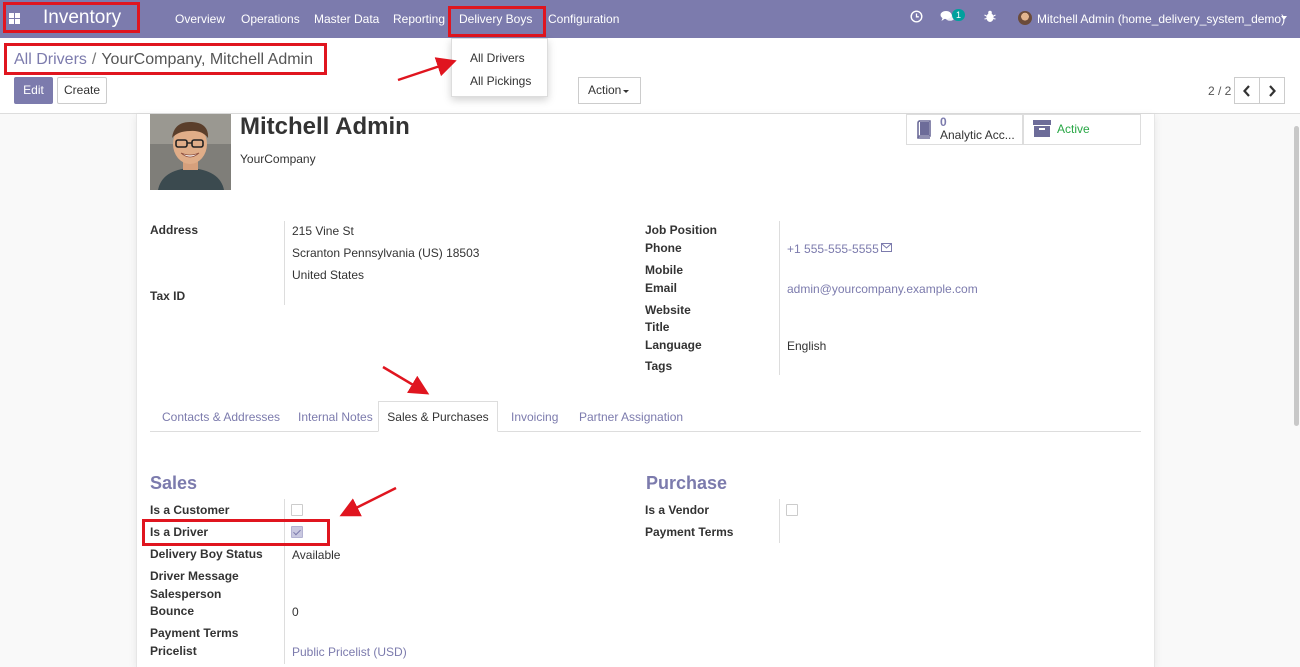 Image resolution: width=1300 pixels, height=667 pixels. Describe the element at coordinates (626, 91) in the screenshot. I see `action-caret-icon` at that location.